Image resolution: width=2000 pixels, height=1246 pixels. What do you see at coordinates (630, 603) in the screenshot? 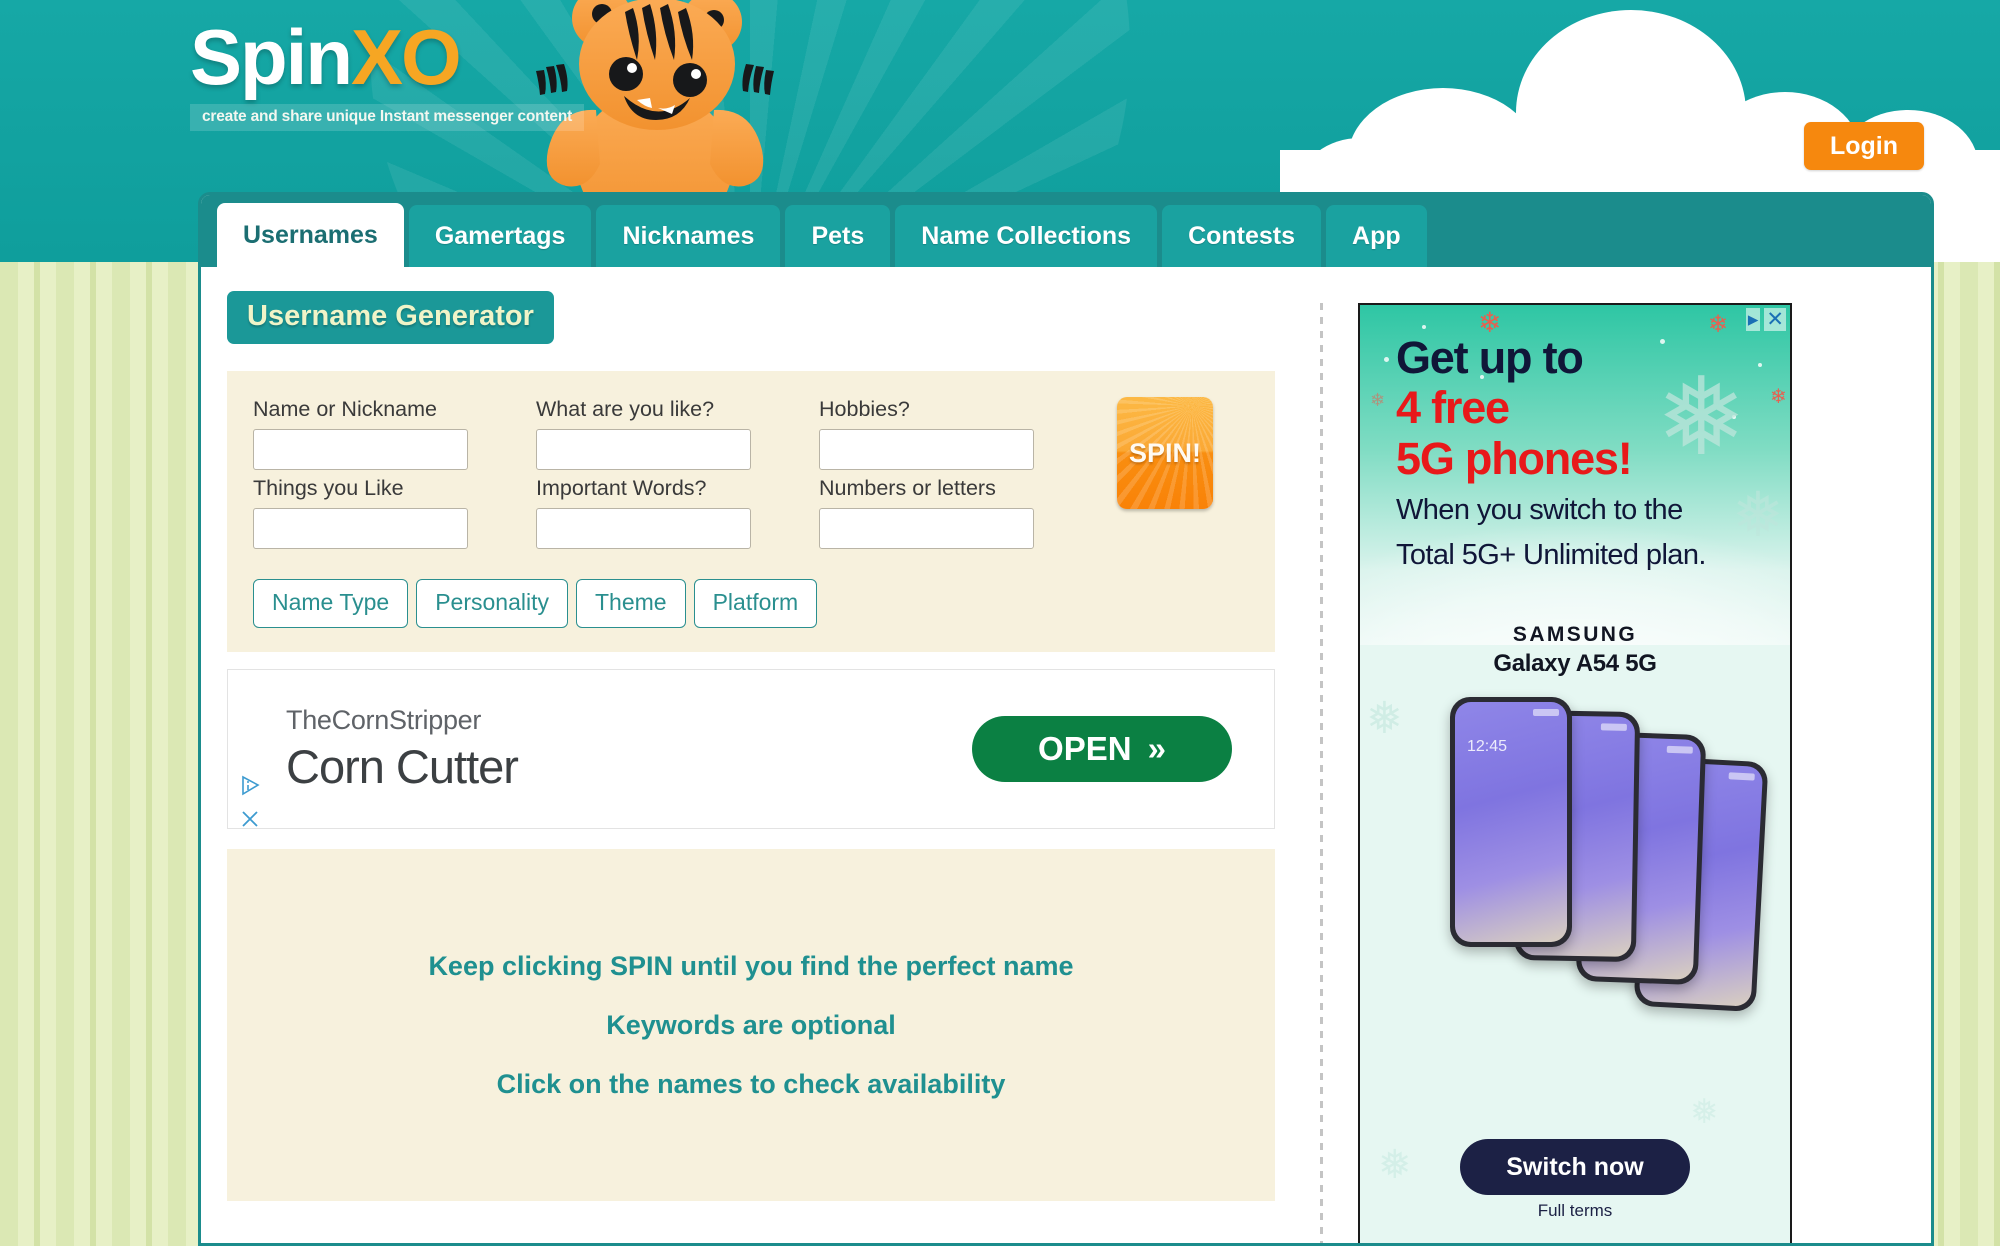
I see `option-button-theme: Theme` at bounding box center [630, 603].